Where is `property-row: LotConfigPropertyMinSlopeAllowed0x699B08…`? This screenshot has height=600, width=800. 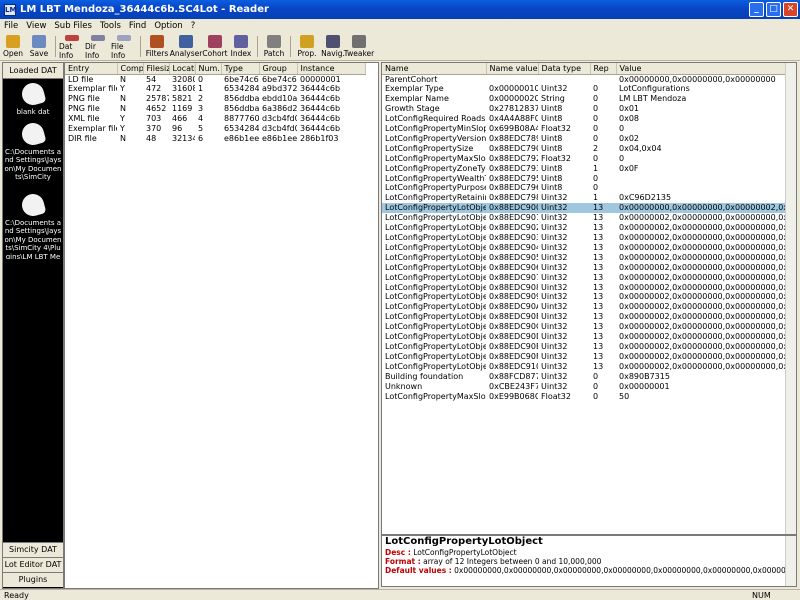 property-row: LotConfigPropertyMinSlopeAllowed0x699B08… is located at coordinates (584, 129).